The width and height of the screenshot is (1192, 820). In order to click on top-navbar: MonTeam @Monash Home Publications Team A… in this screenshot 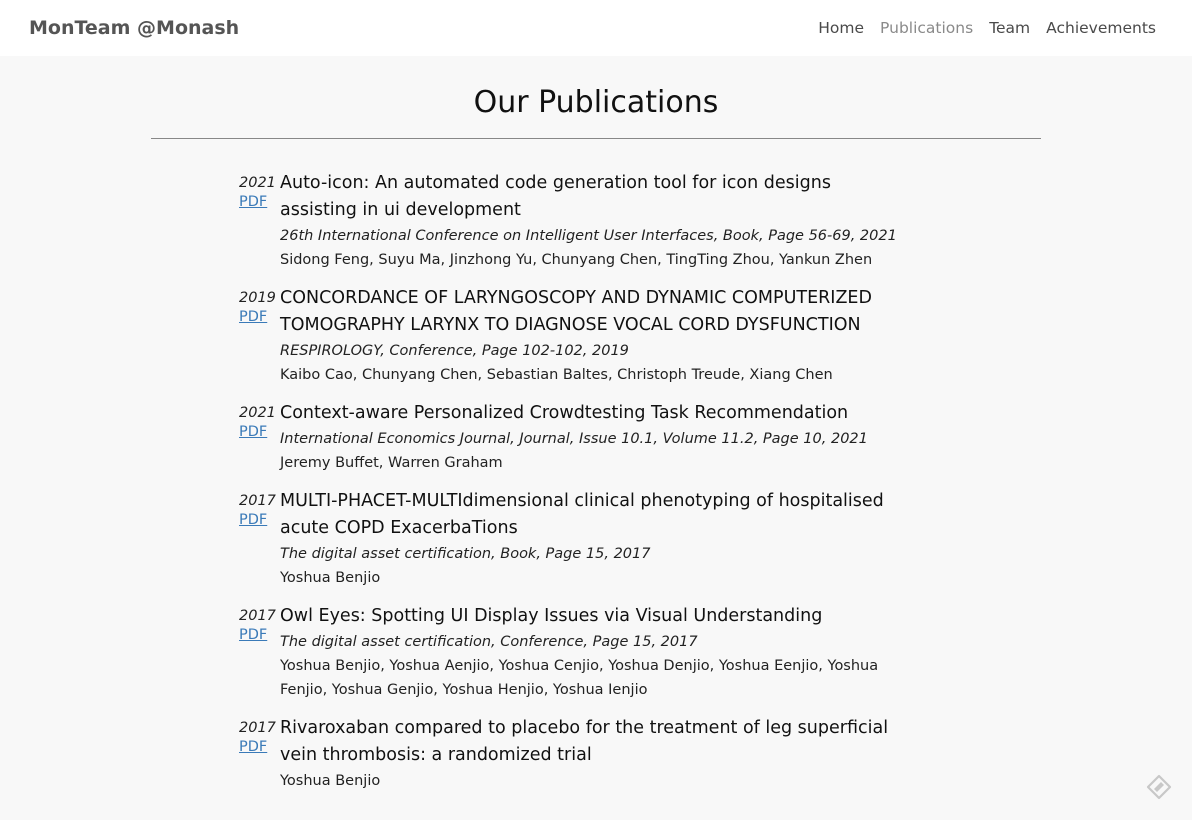, I will do `click(596, 28)`.